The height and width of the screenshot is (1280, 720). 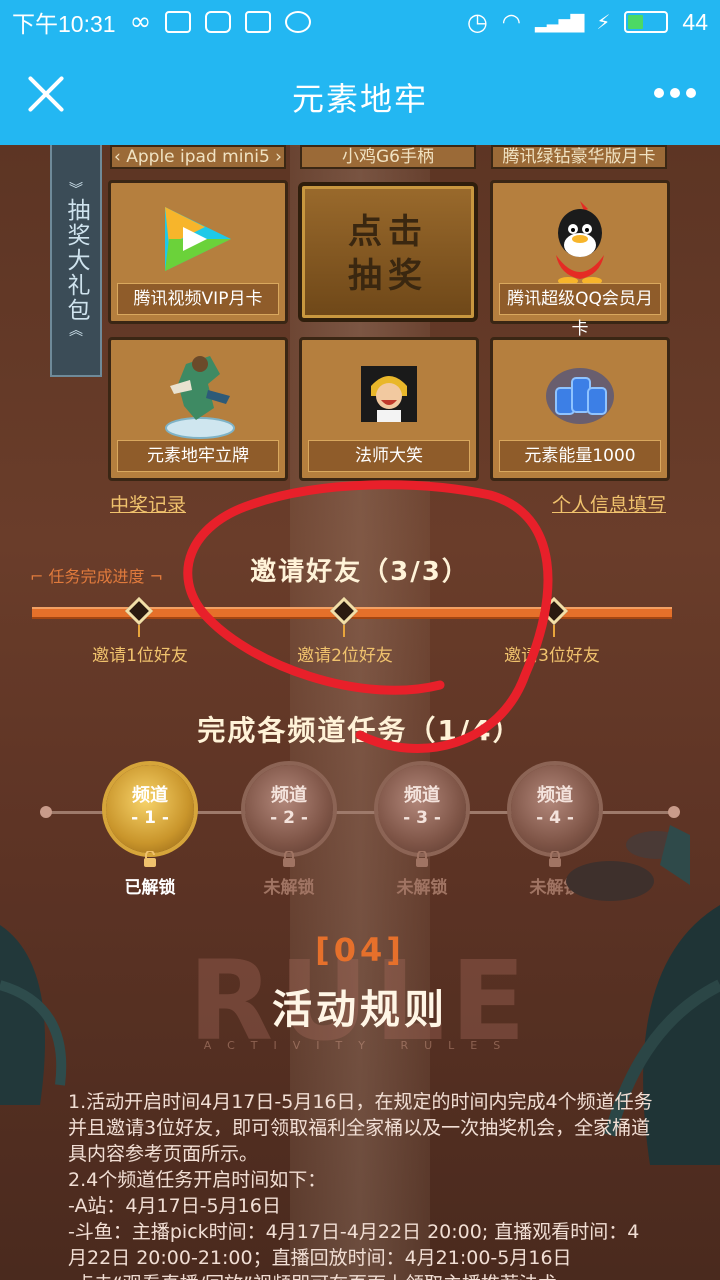 I want to click on channel-2-seal: 频道 - 2 -, so click(x=289, y=809).